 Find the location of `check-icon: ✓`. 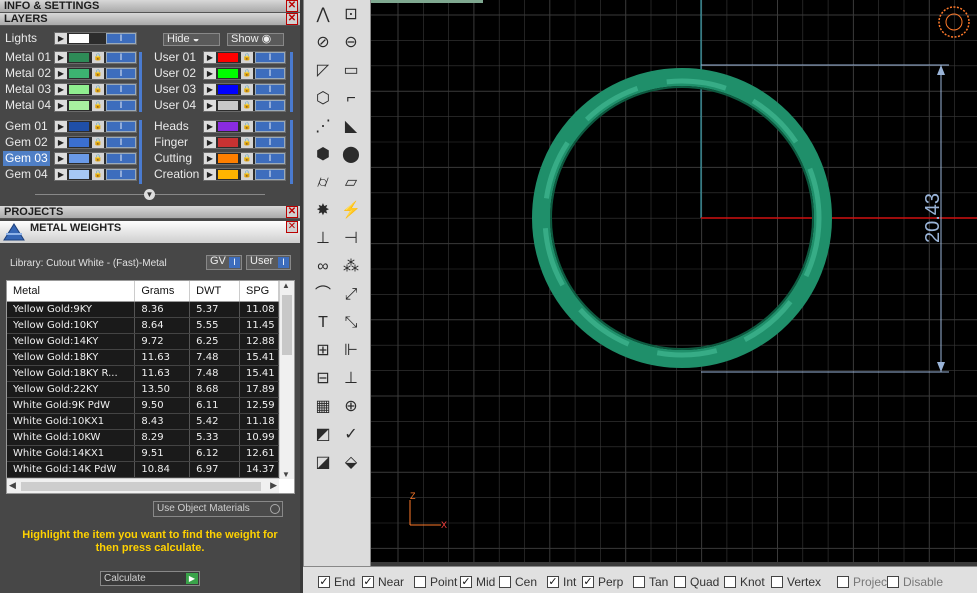

check-icon: ✓ is located at coordinates (351, 434).